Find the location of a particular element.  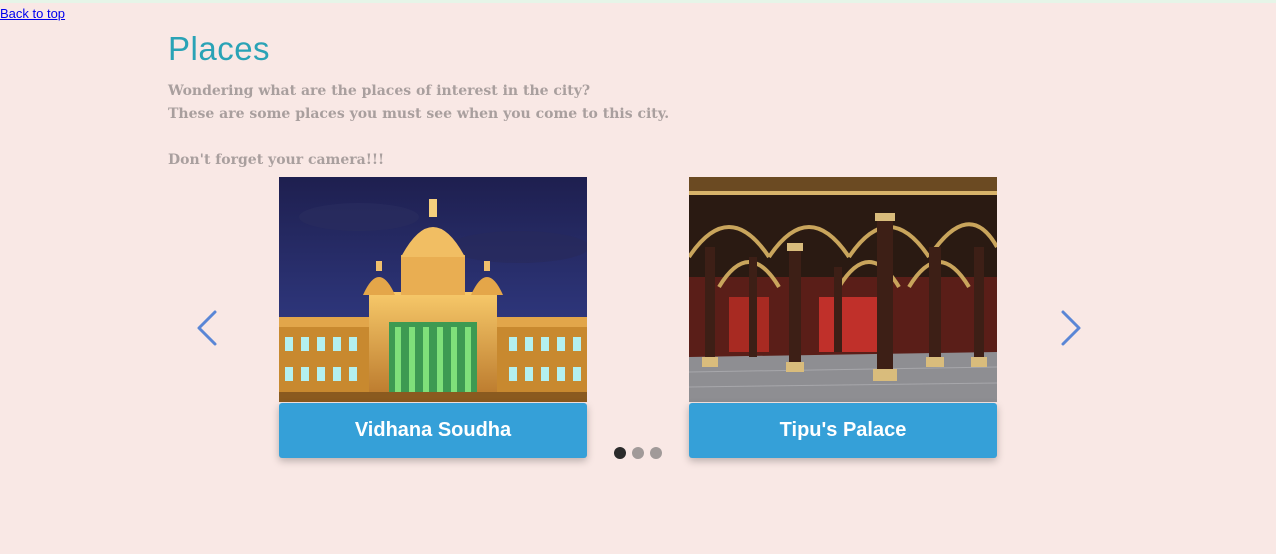

back-to-top-link: Back to top is located at coordinates (32, 13).